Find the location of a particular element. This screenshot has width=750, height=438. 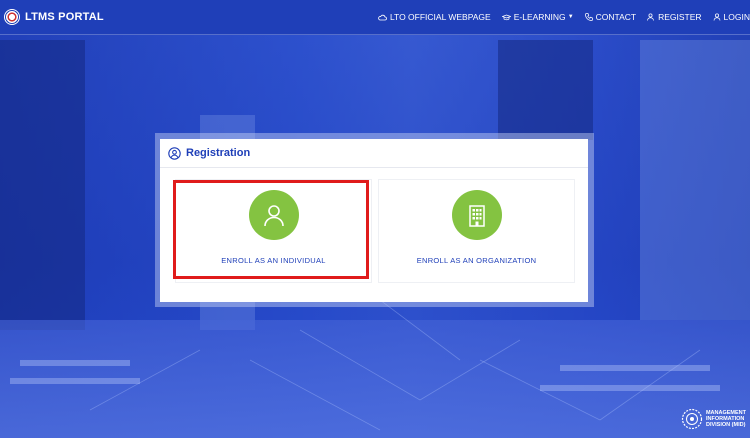

person-icon is located at coordinates (273, 216).